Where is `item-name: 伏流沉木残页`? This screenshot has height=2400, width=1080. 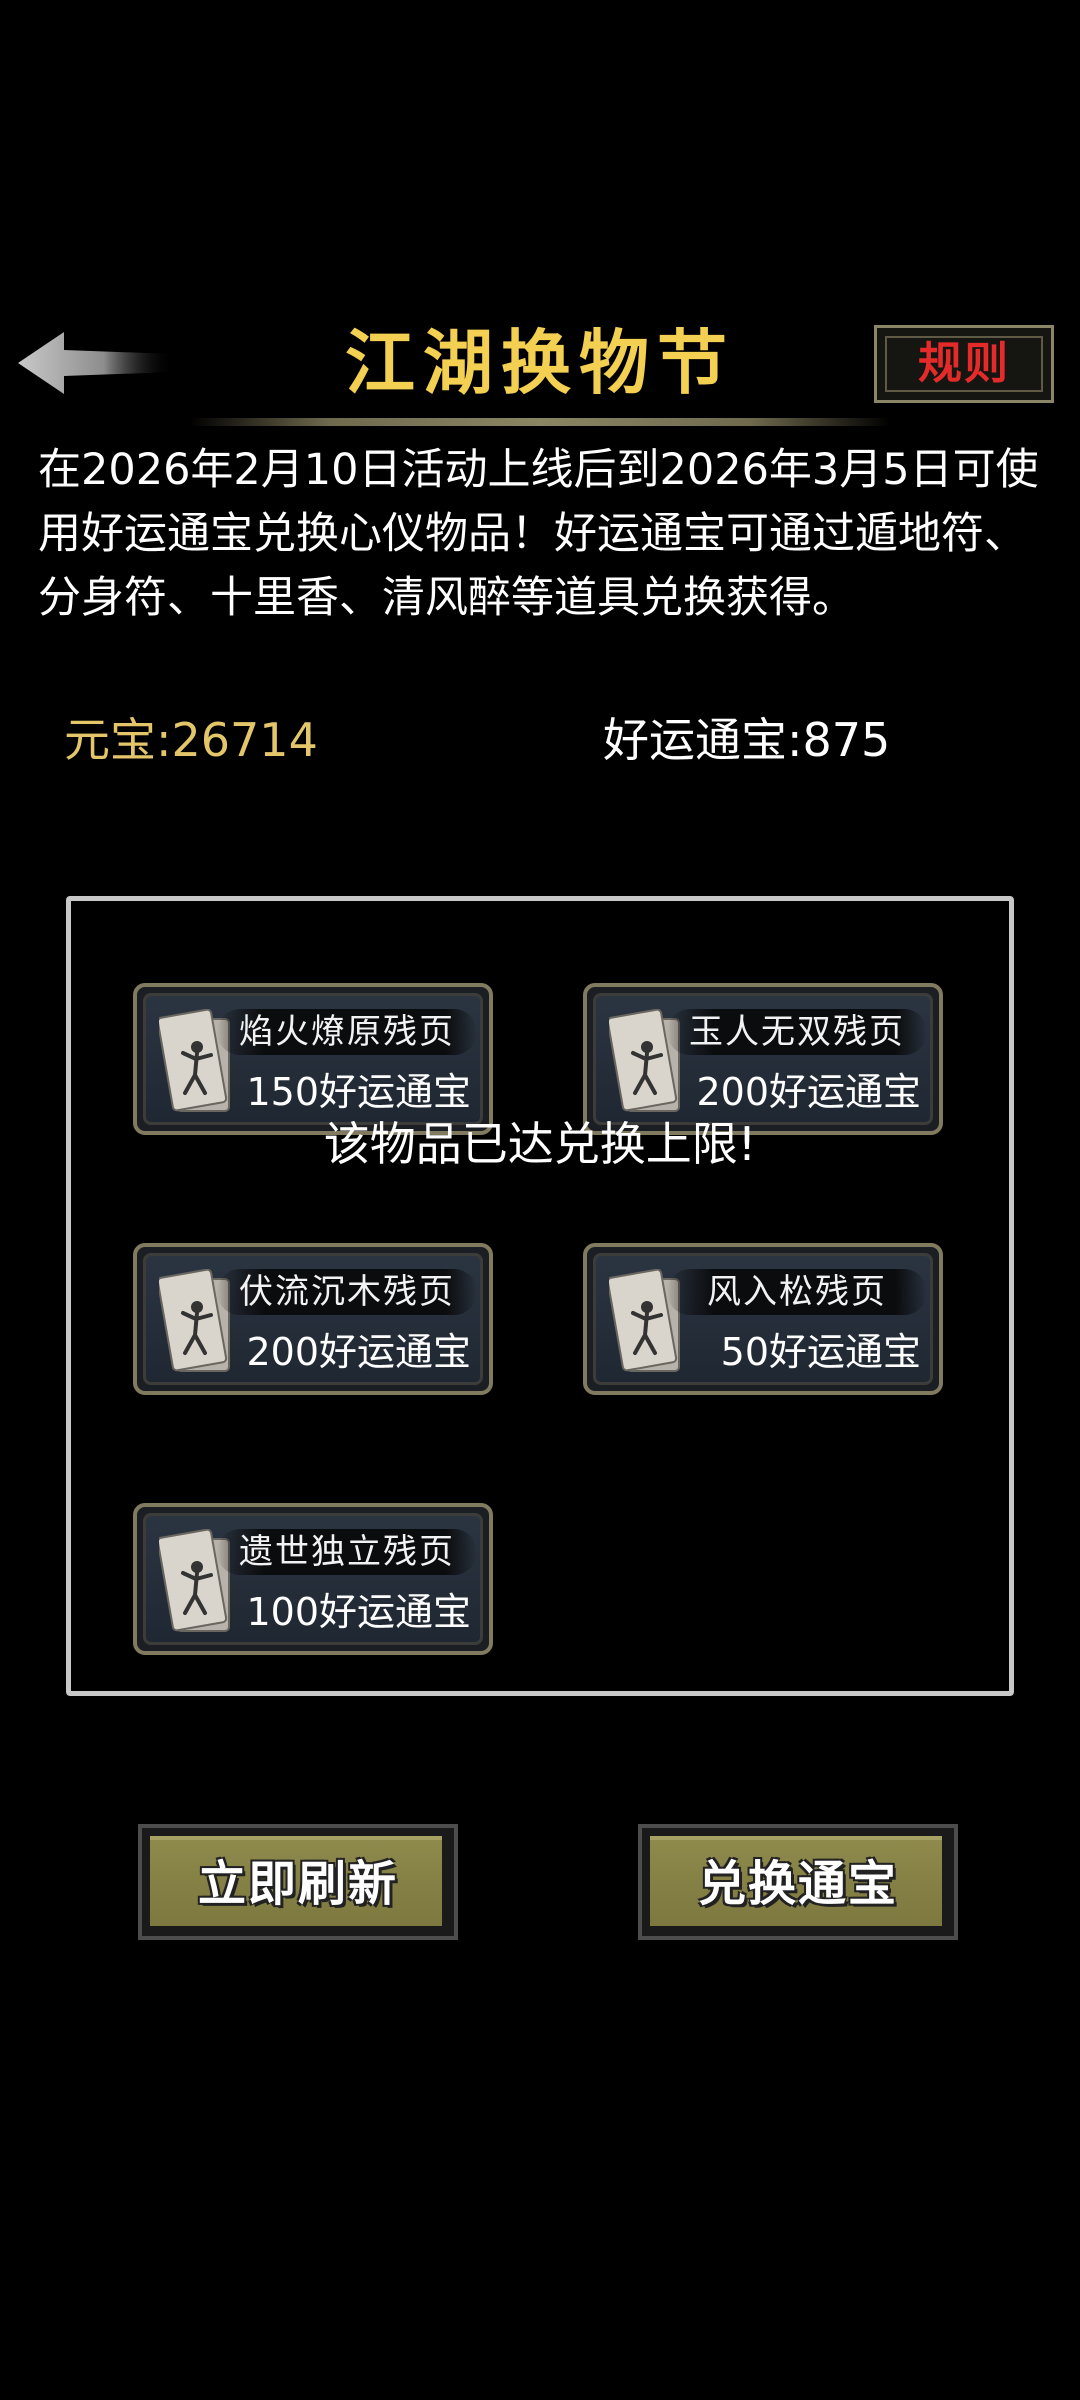 item-name: 伏流沉木残页 is located at coordinates (347, 1292).